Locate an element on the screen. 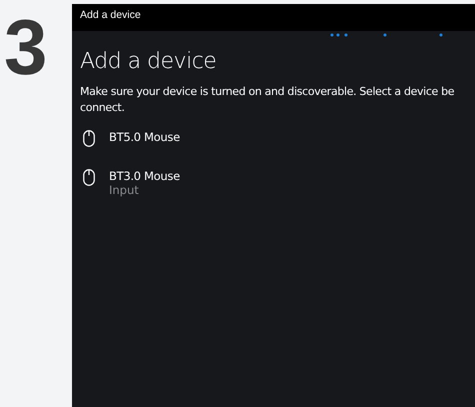 The width and height of the screenshot is (475, 407). dialog-heading: Add a device is located at coordinates (148, 61).